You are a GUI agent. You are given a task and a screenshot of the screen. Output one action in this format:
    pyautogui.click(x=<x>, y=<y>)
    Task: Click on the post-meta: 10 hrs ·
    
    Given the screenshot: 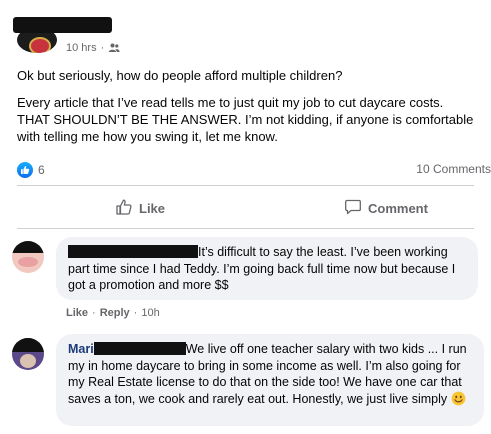 What is the action you would take?
    pyautogui.click(x=93, y=48)
    